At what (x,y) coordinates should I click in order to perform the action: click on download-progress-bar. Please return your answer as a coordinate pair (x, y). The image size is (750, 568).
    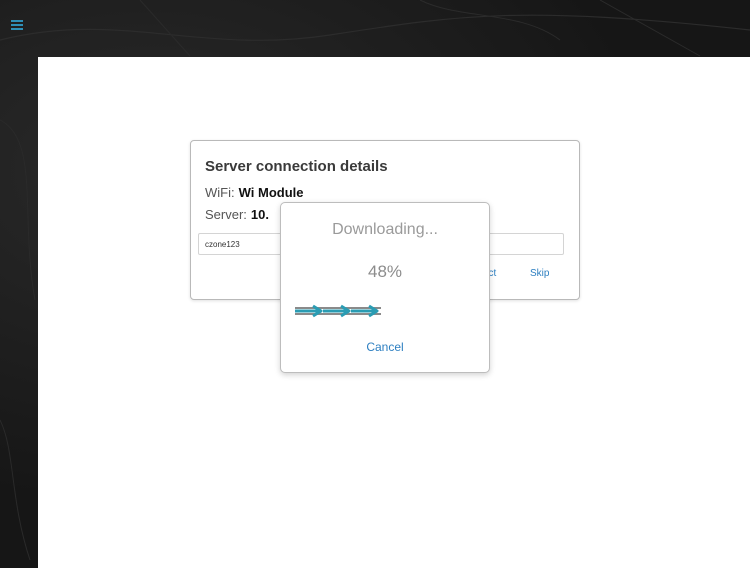
    Looking at the image, I should click on (338, 311).